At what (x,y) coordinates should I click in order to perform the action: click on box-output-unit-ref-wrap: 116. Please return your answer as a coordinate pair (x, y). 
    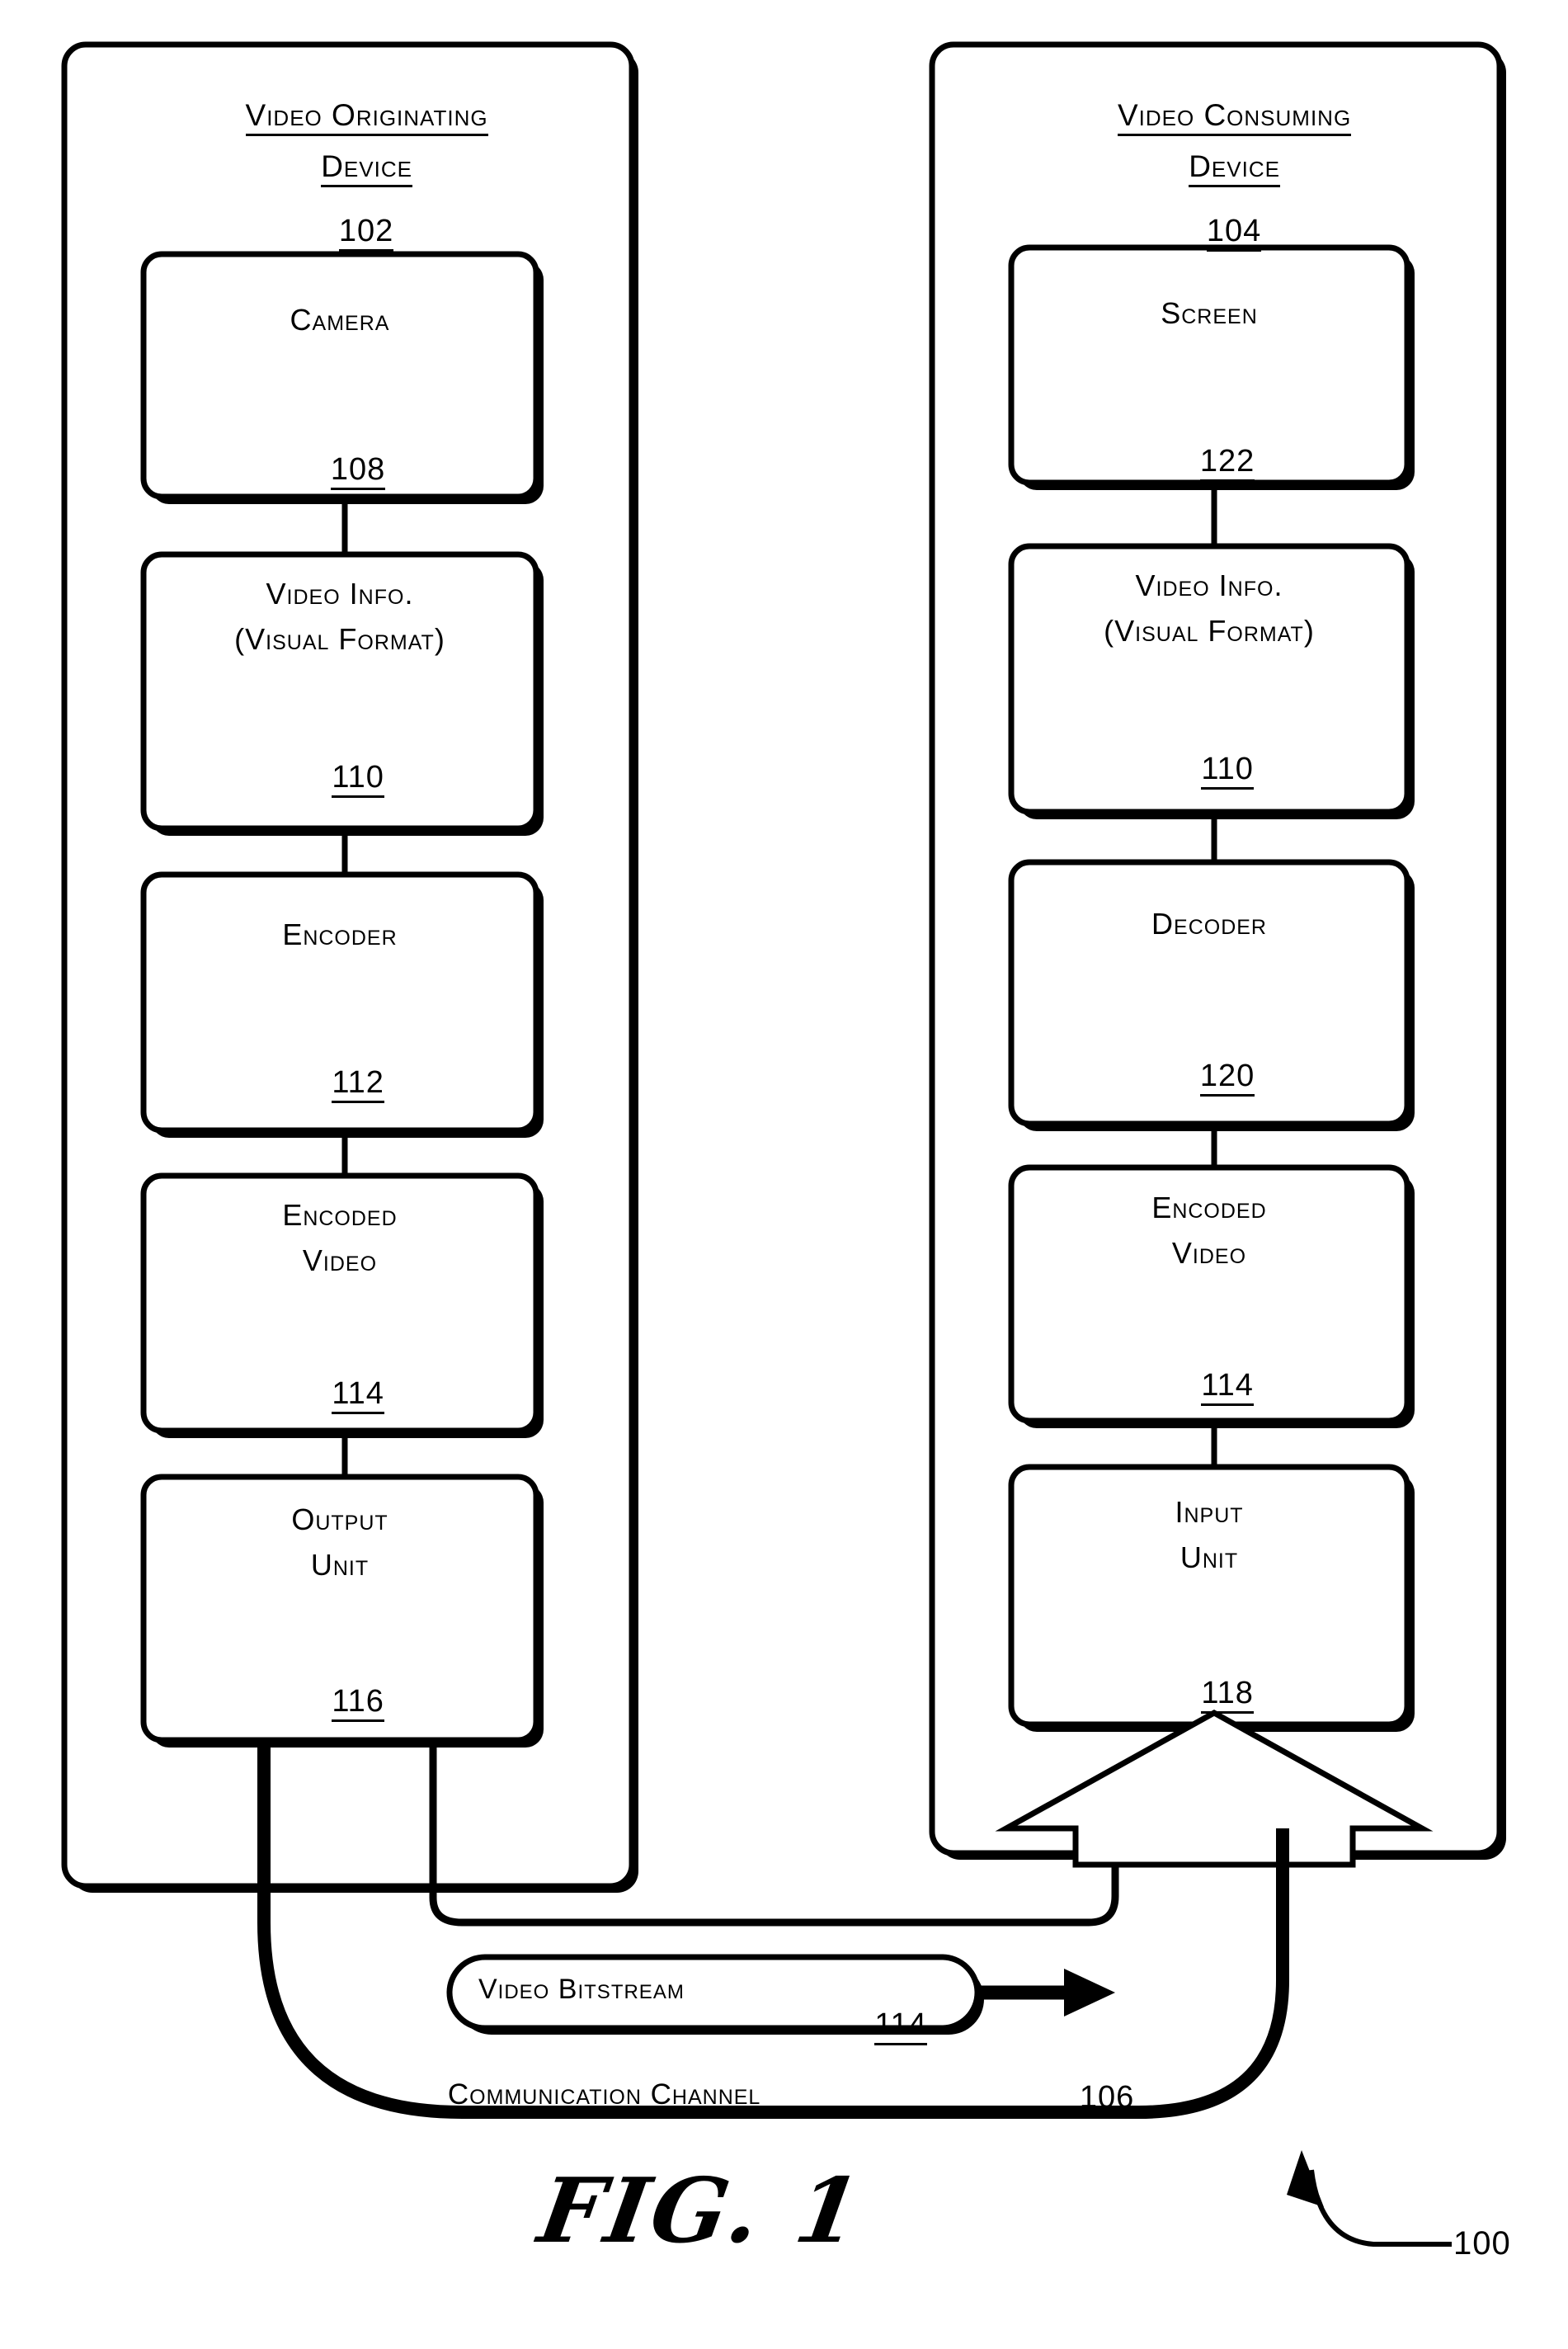
    Looking at the image, I should click on (340, 1703).